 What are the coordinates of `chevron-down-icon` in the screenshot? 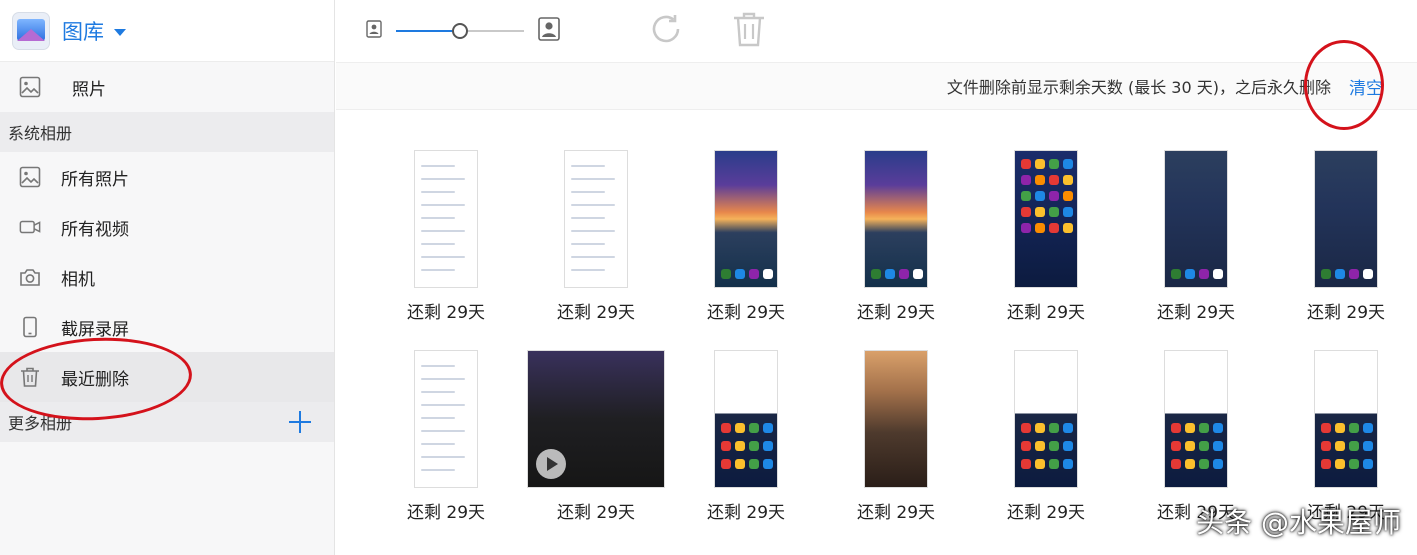 It's located at (120, 32).